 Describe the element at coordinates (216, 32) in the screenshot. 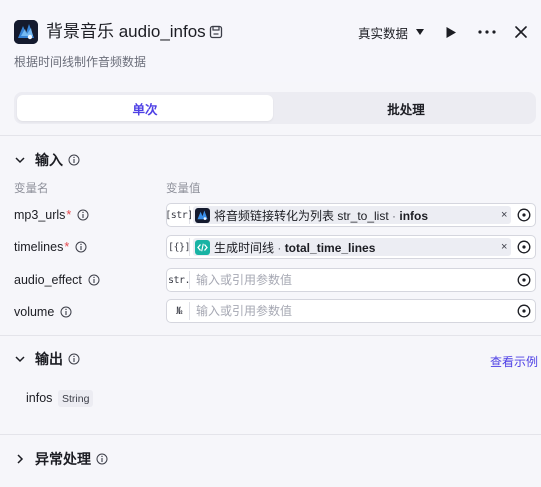

I see `save-icon` at that location.